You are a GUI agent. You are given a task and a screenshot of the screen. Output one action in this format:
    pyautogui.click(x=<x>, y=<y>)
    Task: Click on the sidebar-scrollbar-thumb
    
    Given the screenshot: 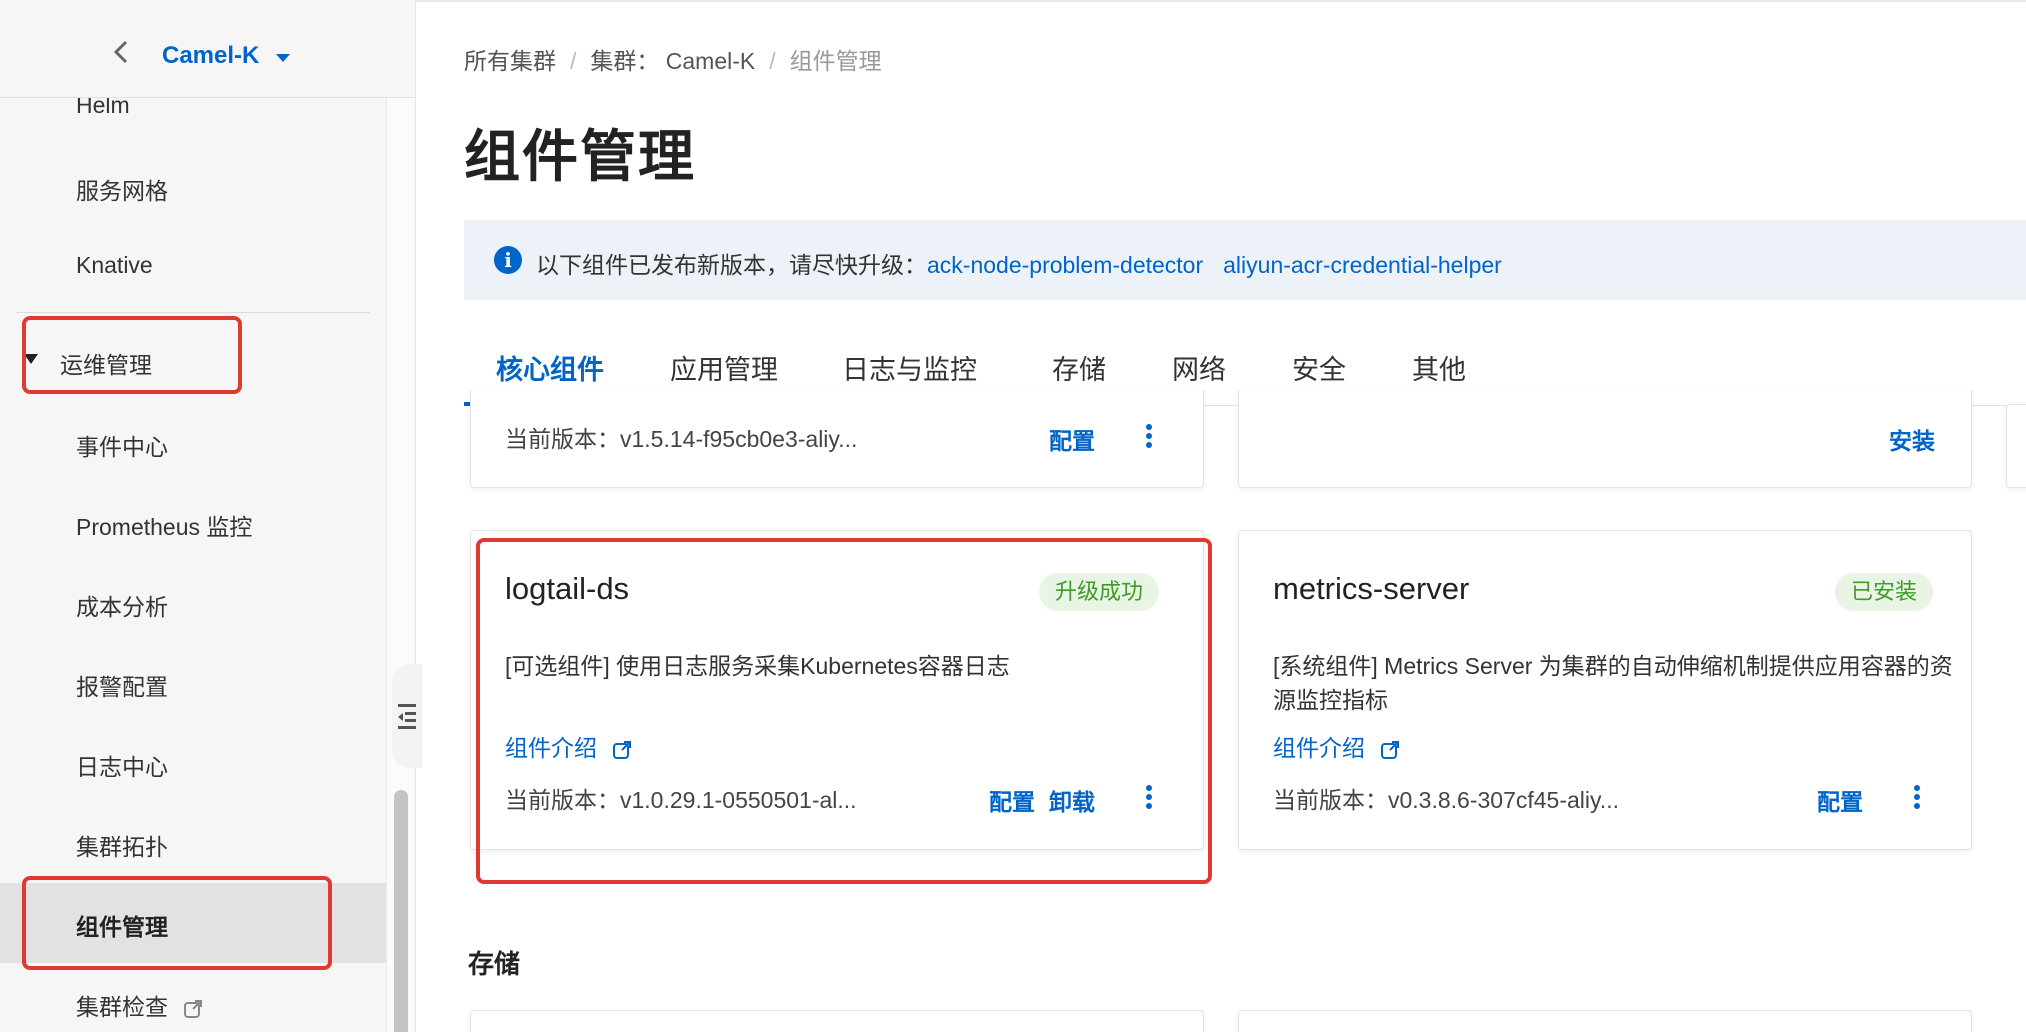 What is the action you would take?
    pyautogui.click(x=401, y=911)
    